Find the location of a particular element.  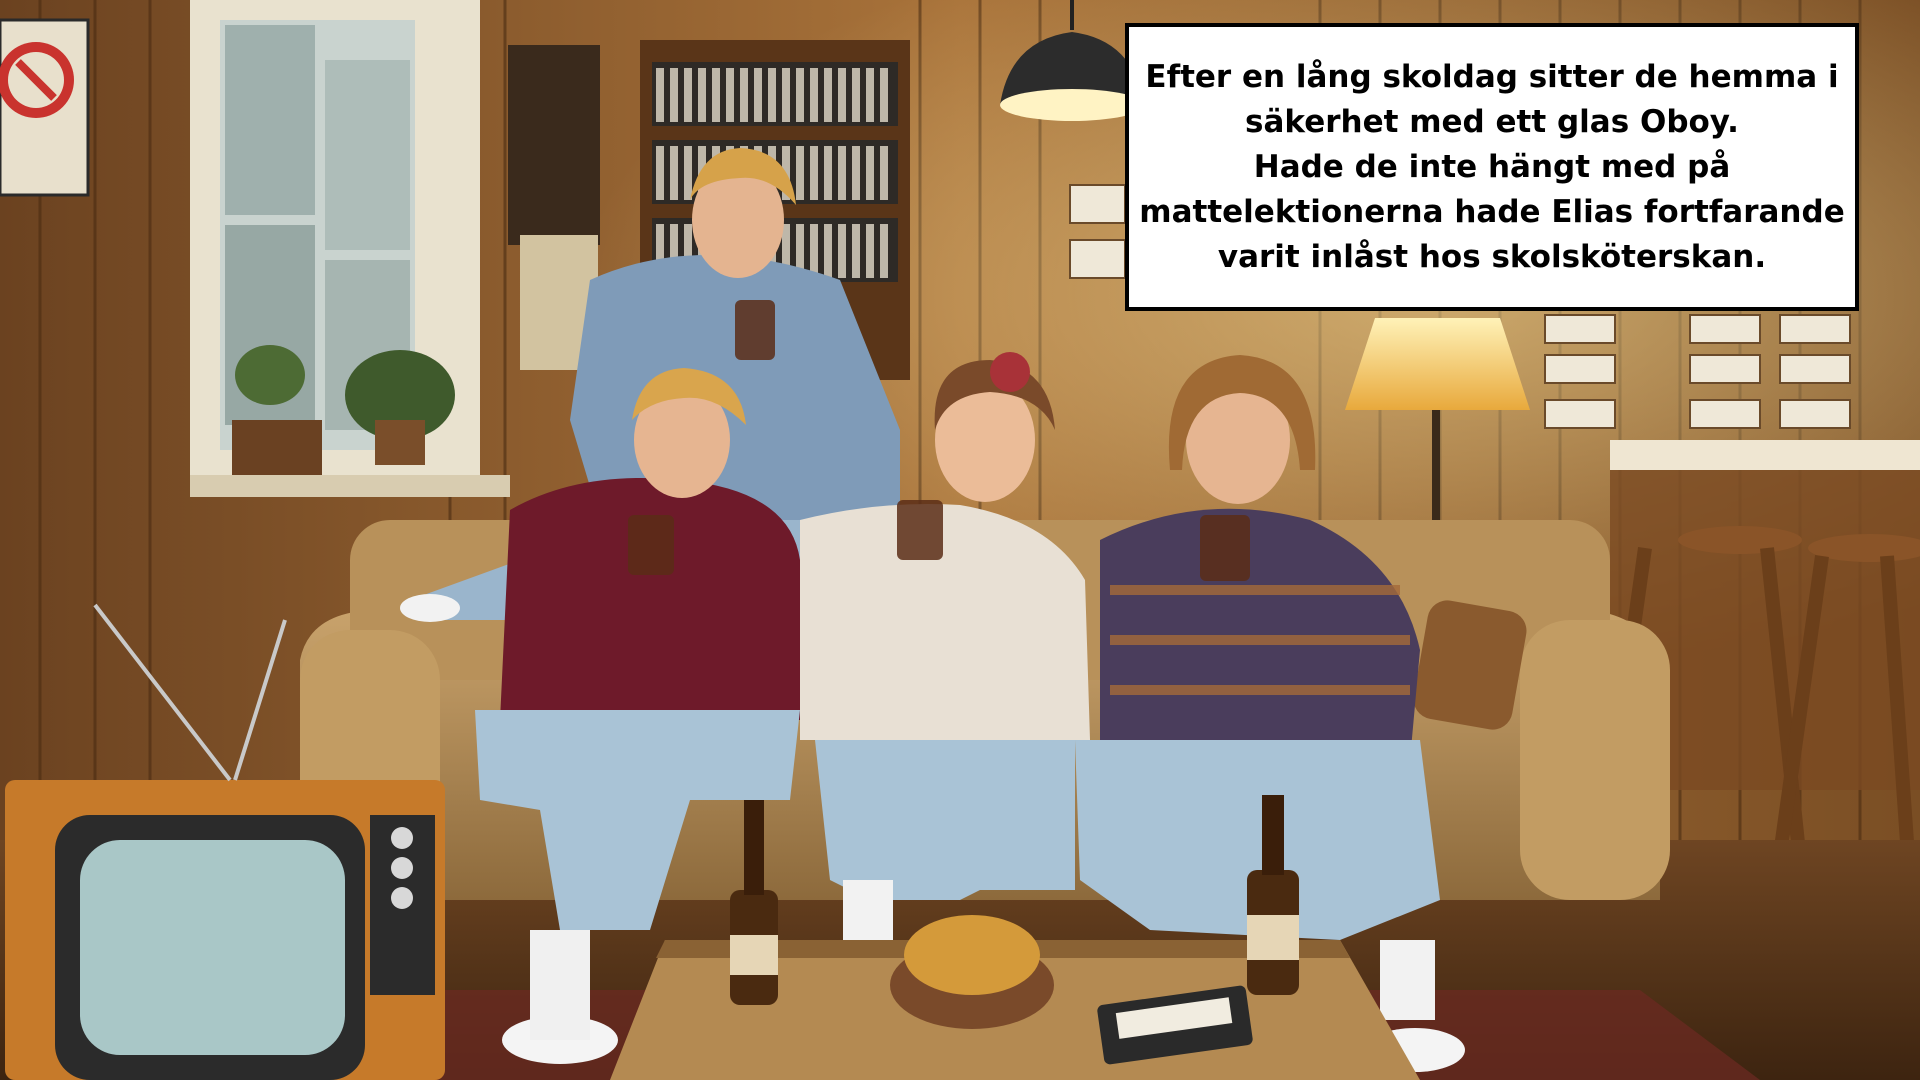

poster is located at coordinates (554, 145).